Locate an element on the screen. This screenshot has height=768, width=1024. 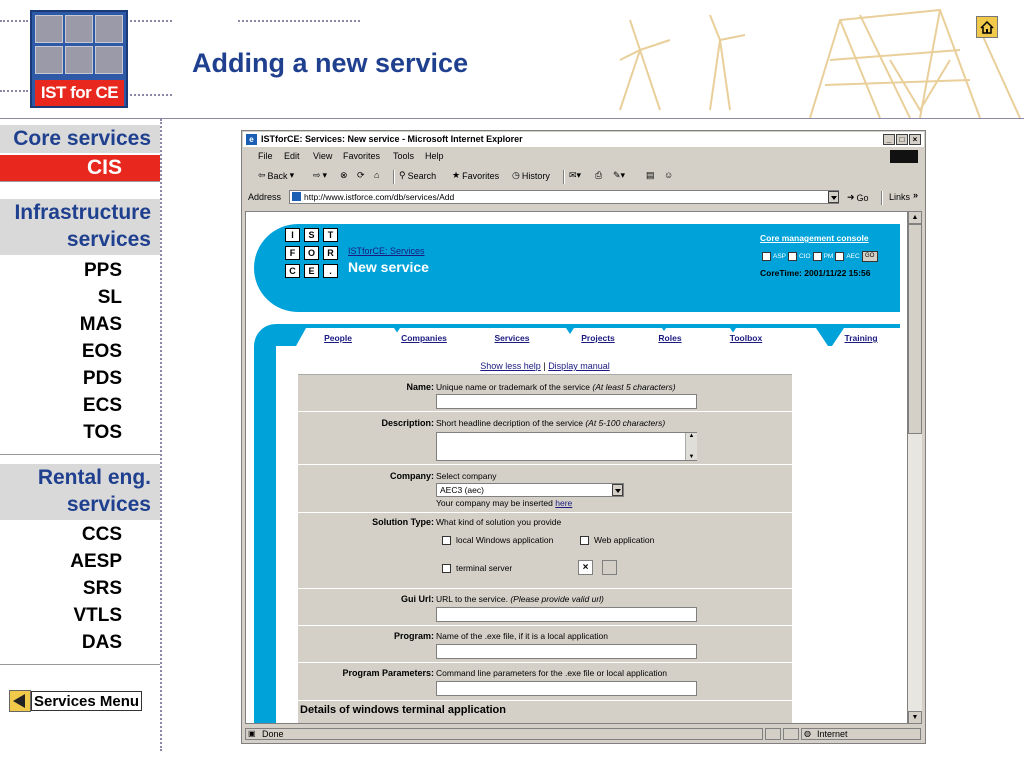
brand-letter: R is located at coordinates (330, 253).